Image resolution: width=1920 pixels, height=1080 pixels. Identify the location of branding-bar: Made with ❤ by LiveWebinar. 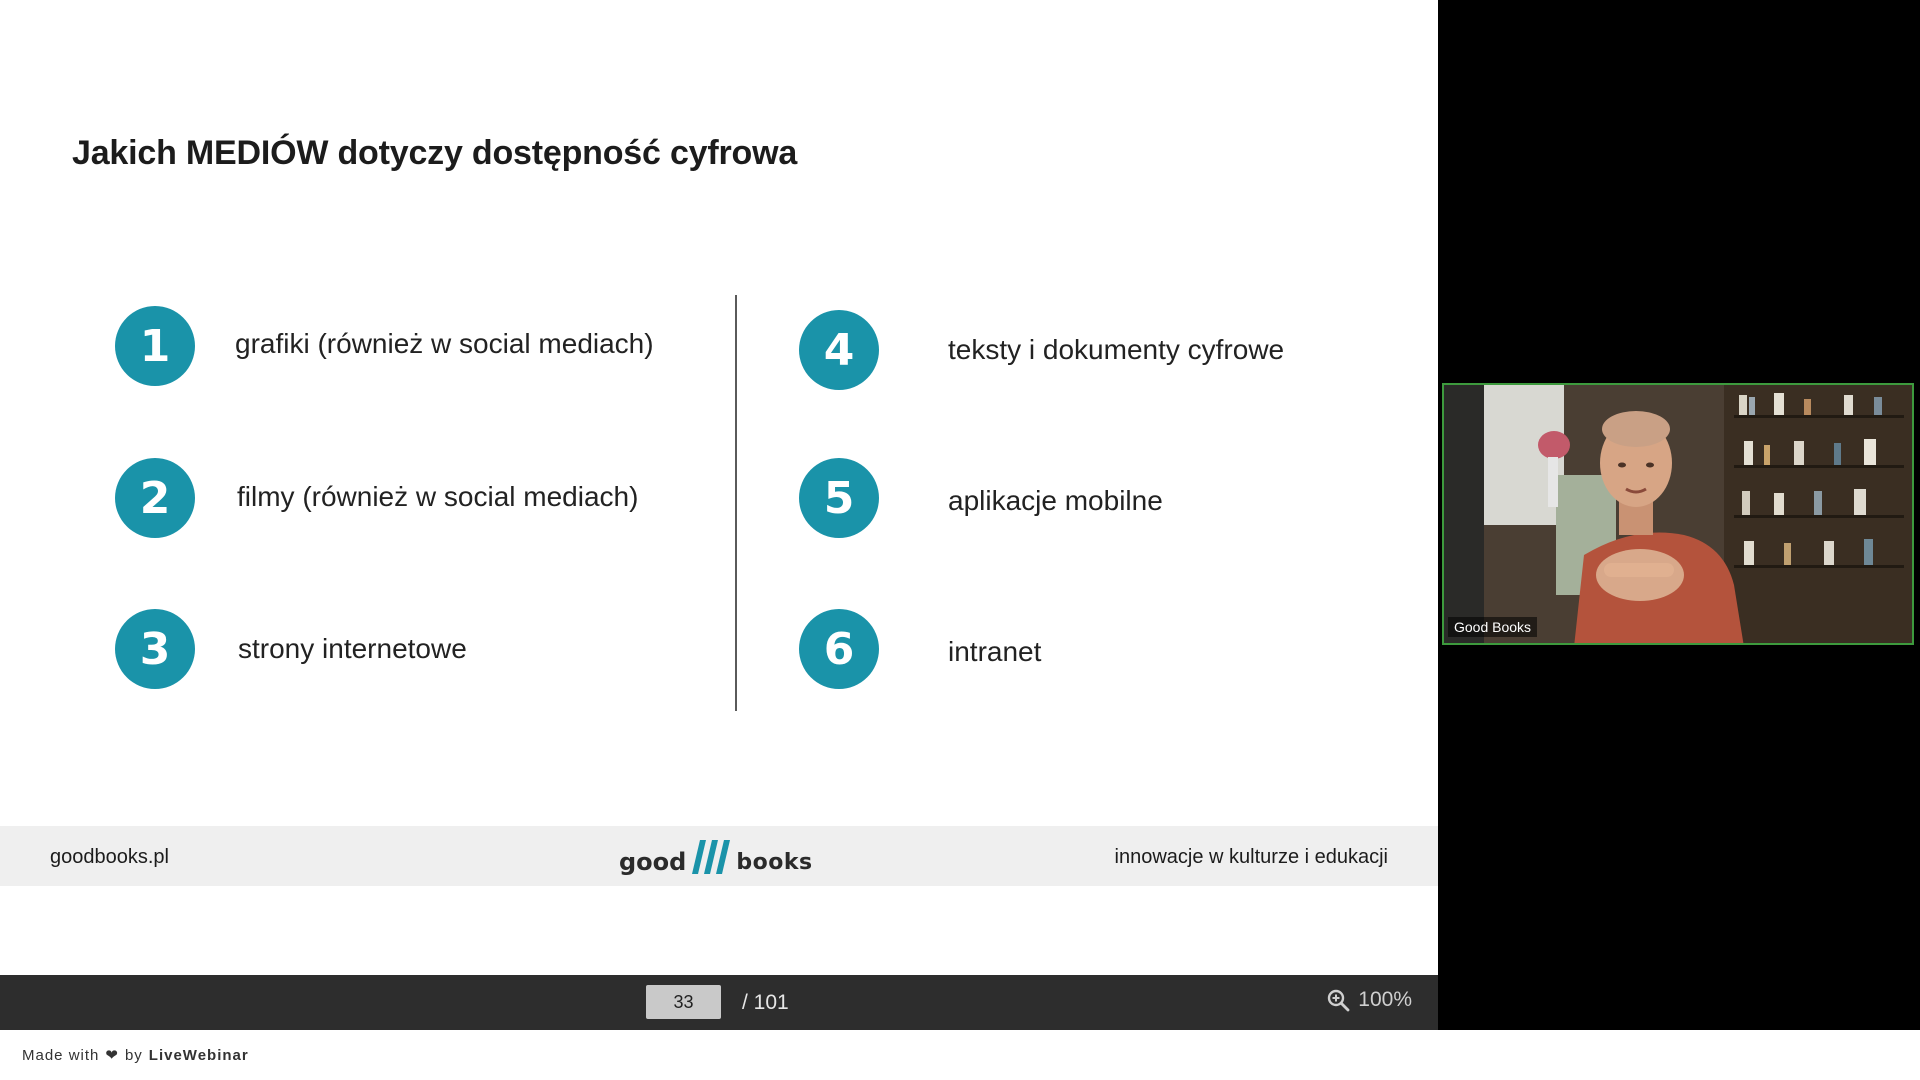
(960, 1055).